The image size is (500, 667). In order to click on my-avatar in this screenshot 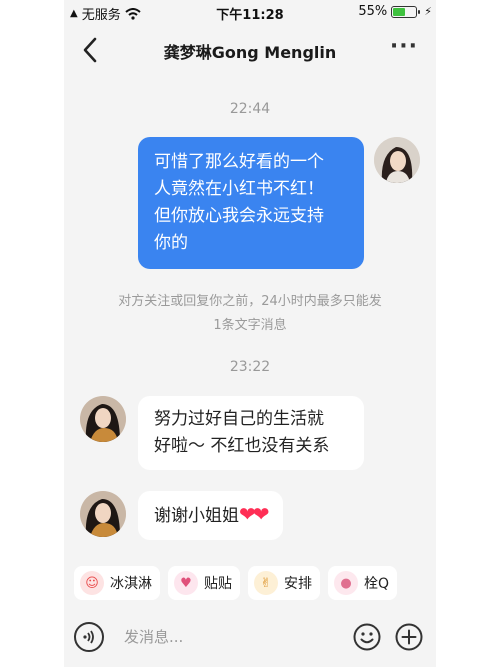, I will do `click(397, 160)`.